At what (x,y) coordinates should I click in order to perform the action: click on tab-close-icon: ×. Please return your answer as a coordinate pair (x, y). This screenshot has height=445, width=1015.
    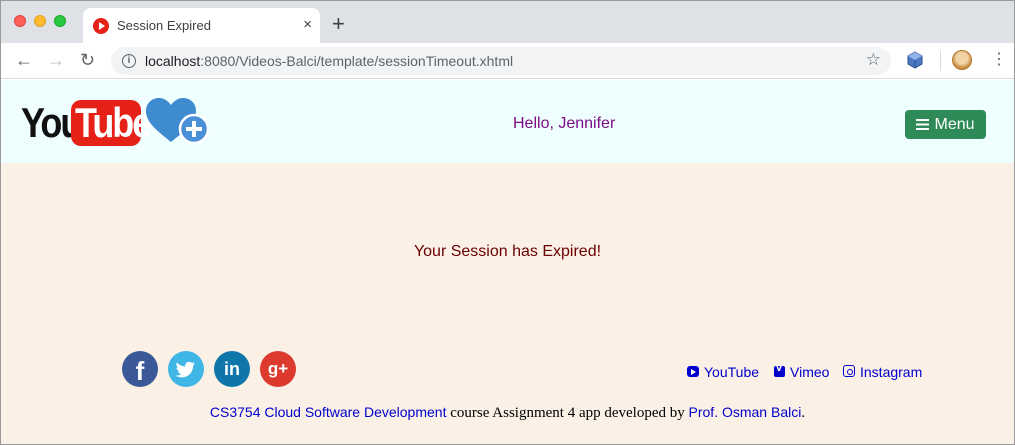
    Looking at the image, I should click on (307, 25).